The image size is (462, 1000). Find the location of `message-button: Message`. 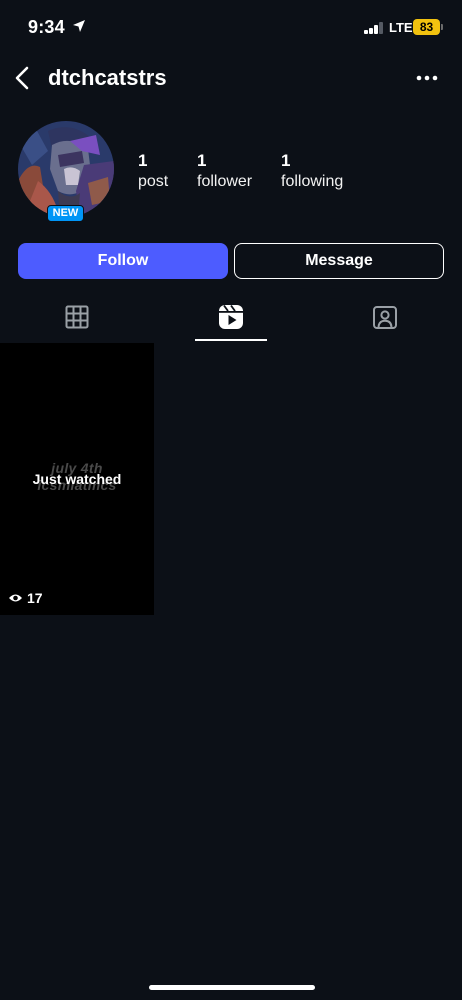

message-button: Message is located at coordinates (339, 261).